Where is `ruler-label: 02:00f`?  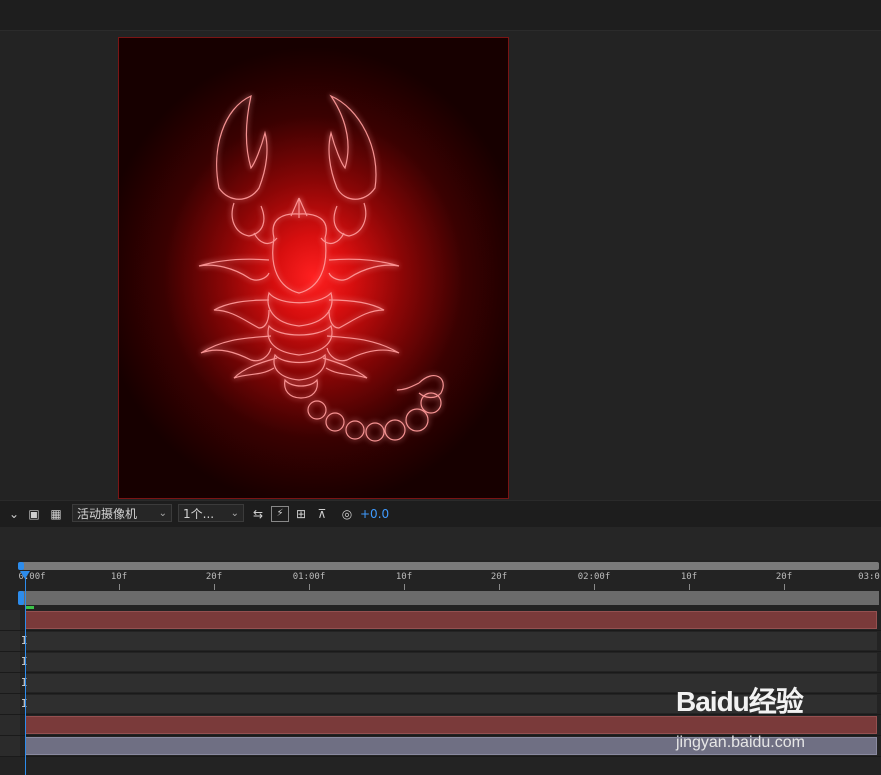
ruler-label: 02:00f is located at coordinates (594, 577).